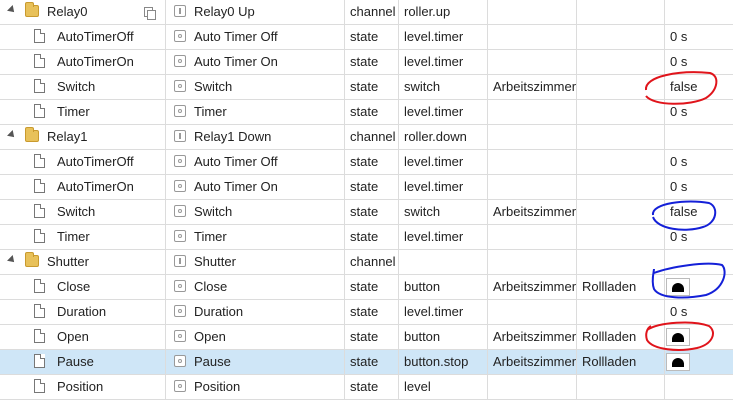 The height and width of the screenshot is (403, 733). Describe the element at coordinates (255, 337) in the screenshot. I see `name-cell: Open` at that location.